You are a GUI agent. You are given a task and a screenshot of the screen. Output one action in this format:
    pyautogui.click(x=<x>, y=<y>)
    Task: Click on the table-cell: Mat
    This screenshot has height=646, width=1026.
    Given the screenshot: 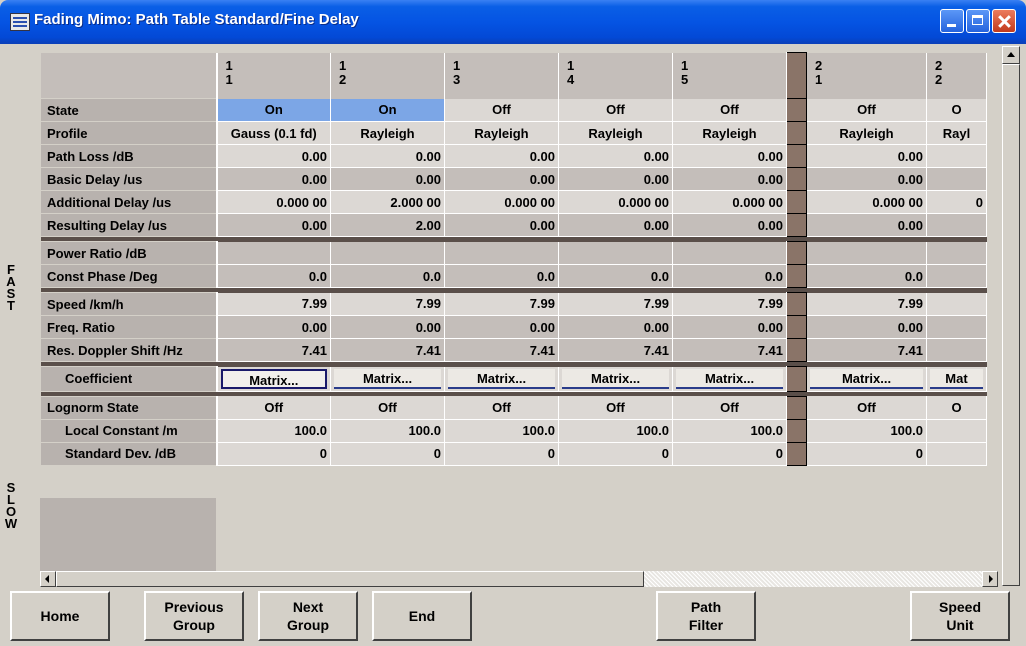 What is the action you would take?
    pyautogui.click(x=956, y=379)
    